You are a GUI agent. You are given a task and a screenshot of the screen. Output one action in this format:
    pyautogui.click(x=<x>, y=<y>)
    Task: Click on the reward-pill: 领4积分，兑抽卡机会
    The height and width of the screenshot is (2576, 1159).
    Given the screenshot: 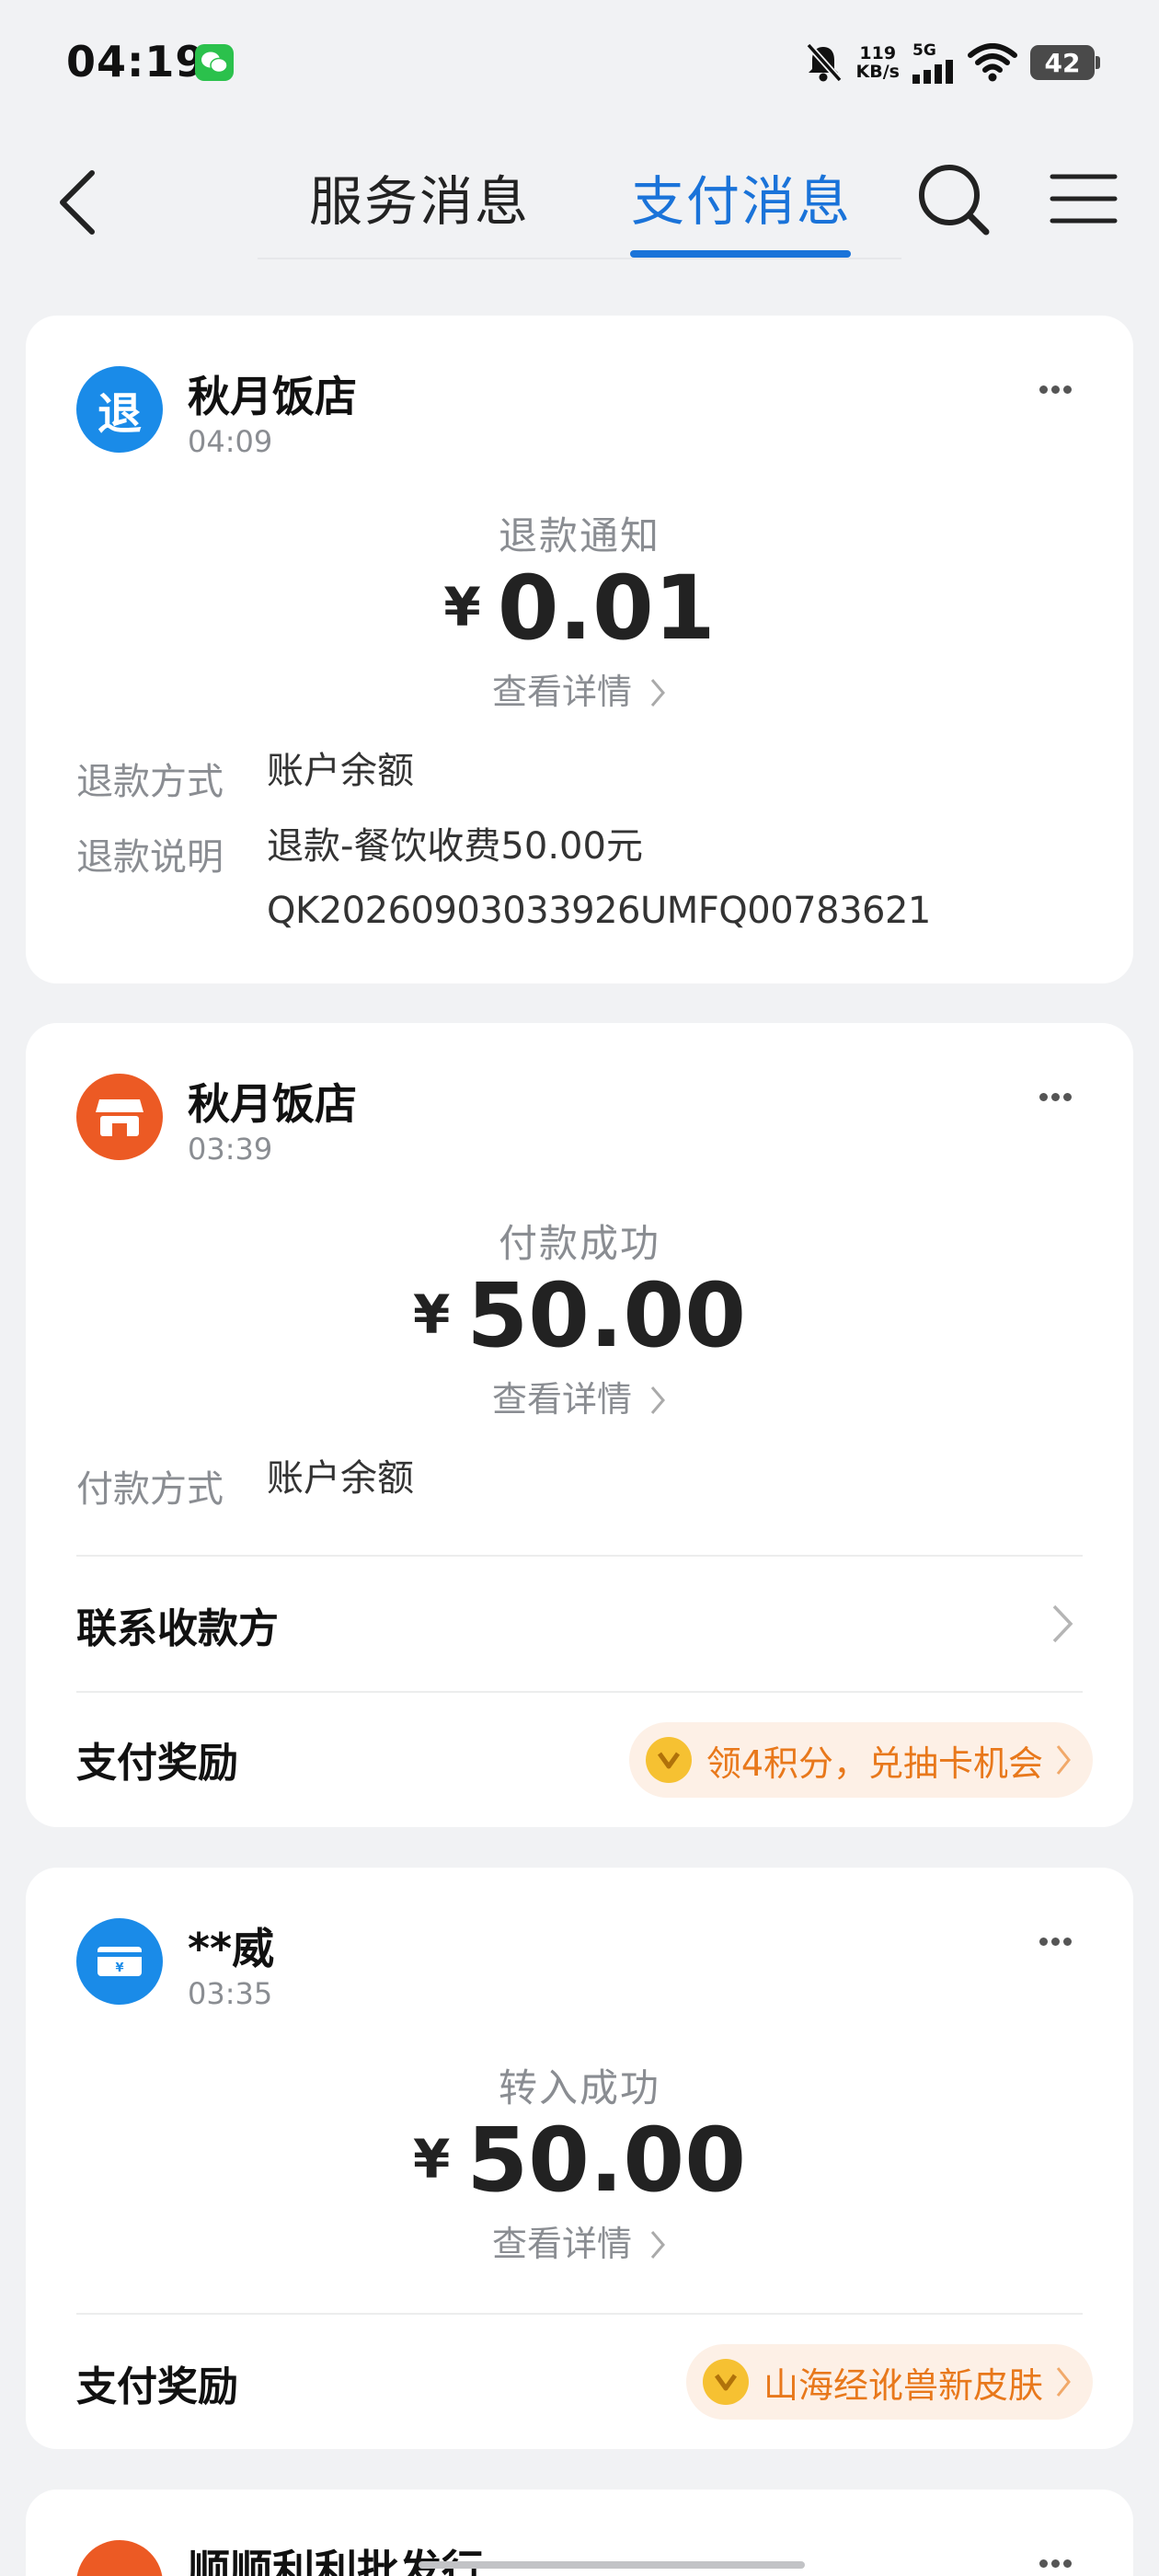 What is the action you would take?
    pyautogui.click(x=860, y=1760)
    